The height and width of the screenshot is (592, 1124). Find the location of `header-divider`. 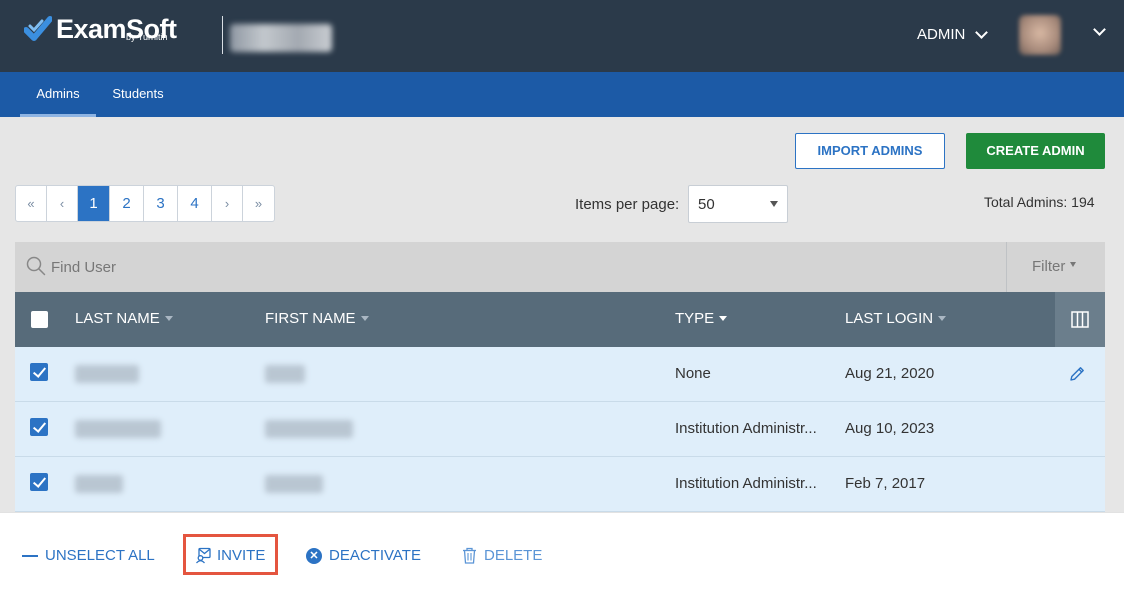

header-divider is located at coordinates (222, 35).